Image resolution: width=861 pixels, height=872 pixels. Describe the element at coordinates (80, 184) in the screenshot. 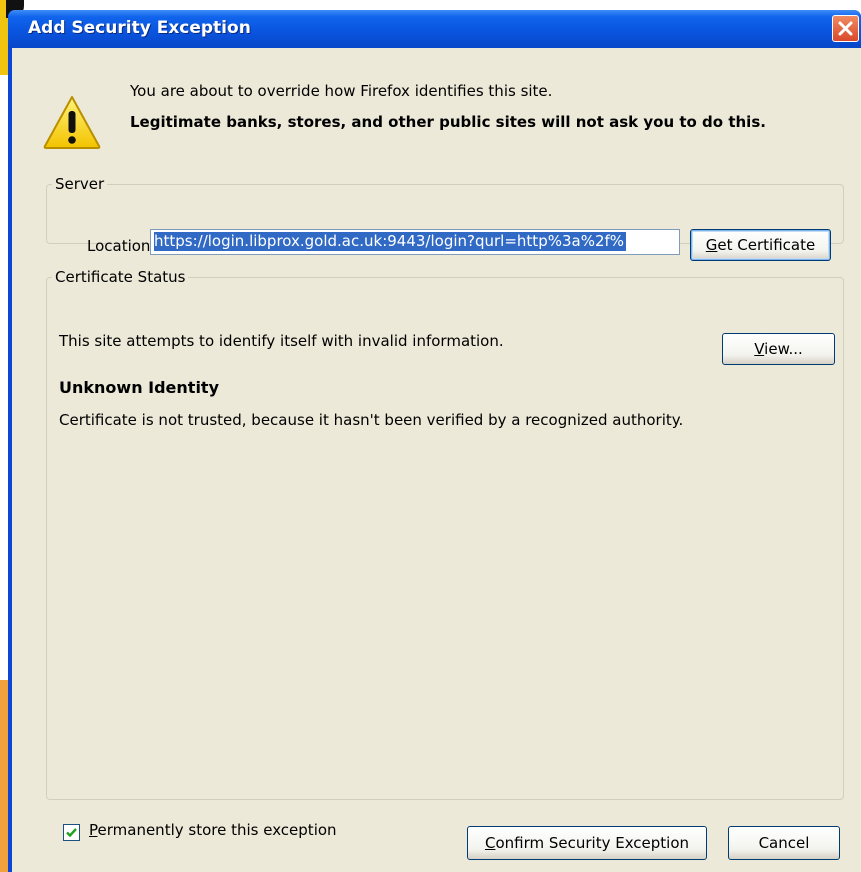

I see `server-legend: Server` at that location.